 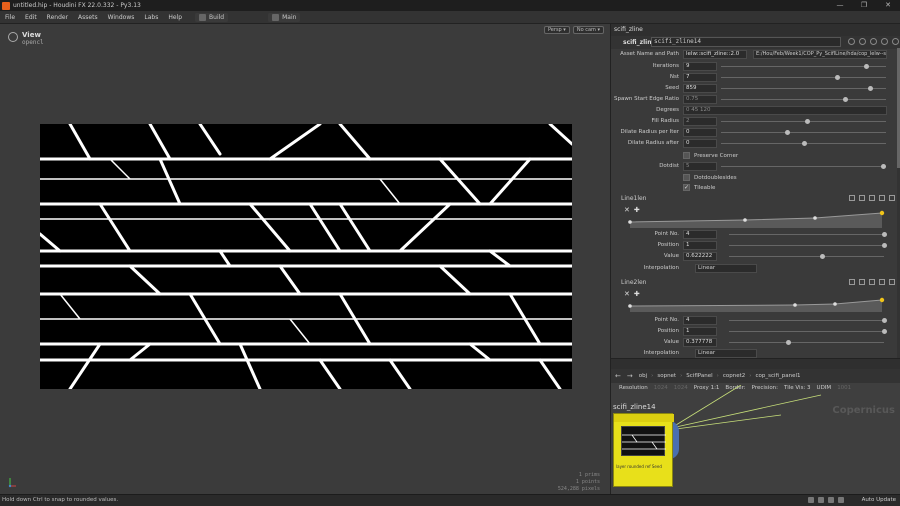 What do you see at coordinates (700, 320) in the screenshot?
I see `ramp2-point-field: 4` at bounding box center [700, 320].